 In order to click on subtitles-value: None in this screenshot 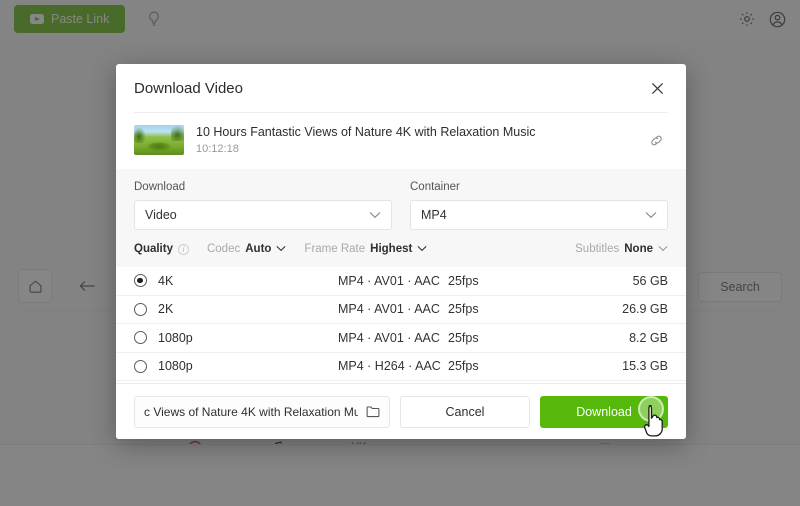, I will do `click(638, 249)`.